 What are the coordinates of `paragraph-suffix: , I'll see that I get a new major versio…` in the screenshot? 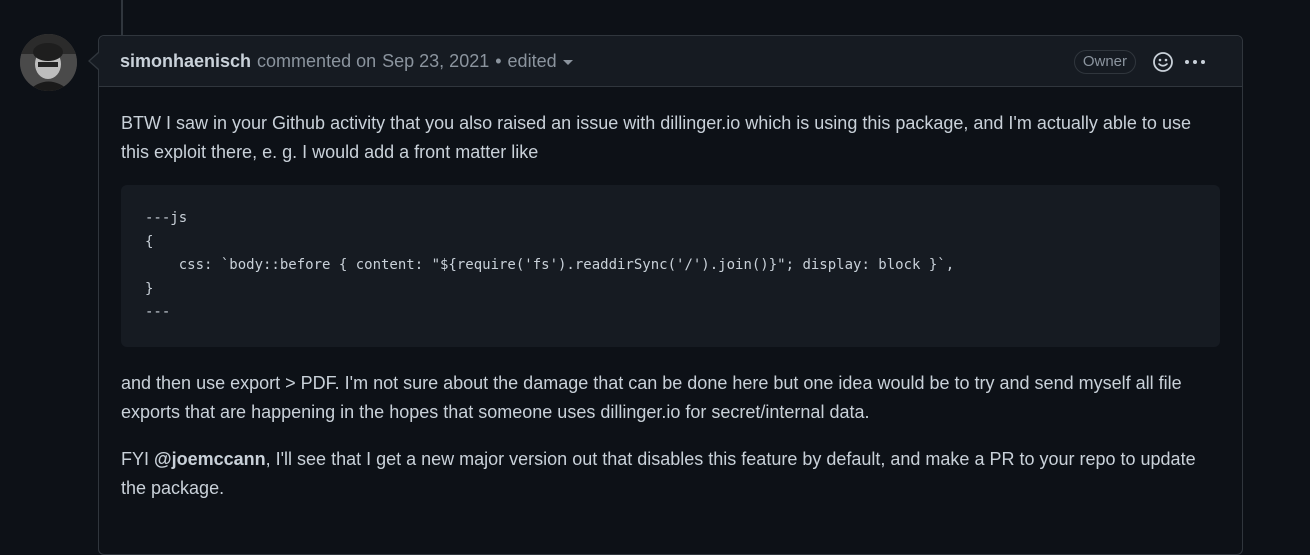 It's located at (658, 473).